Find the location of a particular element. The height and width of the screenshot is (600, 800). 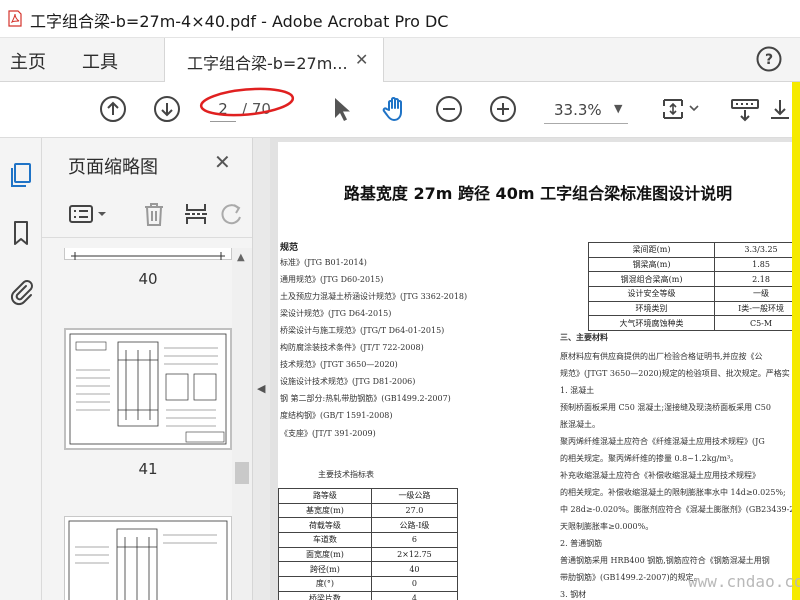

table-row: 梁间距(m) 3.3/3.25 is located at coordinates (689, 250).